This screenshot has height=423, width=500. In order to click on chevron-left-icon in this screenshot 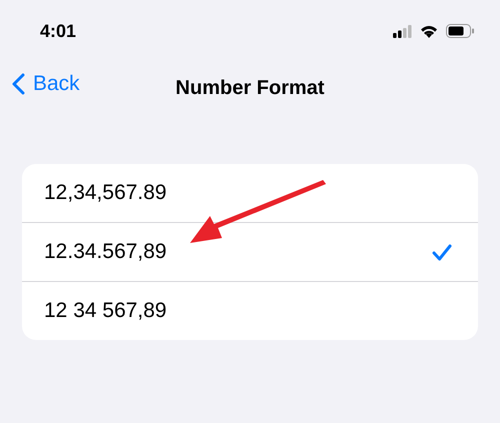, I will do `click(18, 84)`.